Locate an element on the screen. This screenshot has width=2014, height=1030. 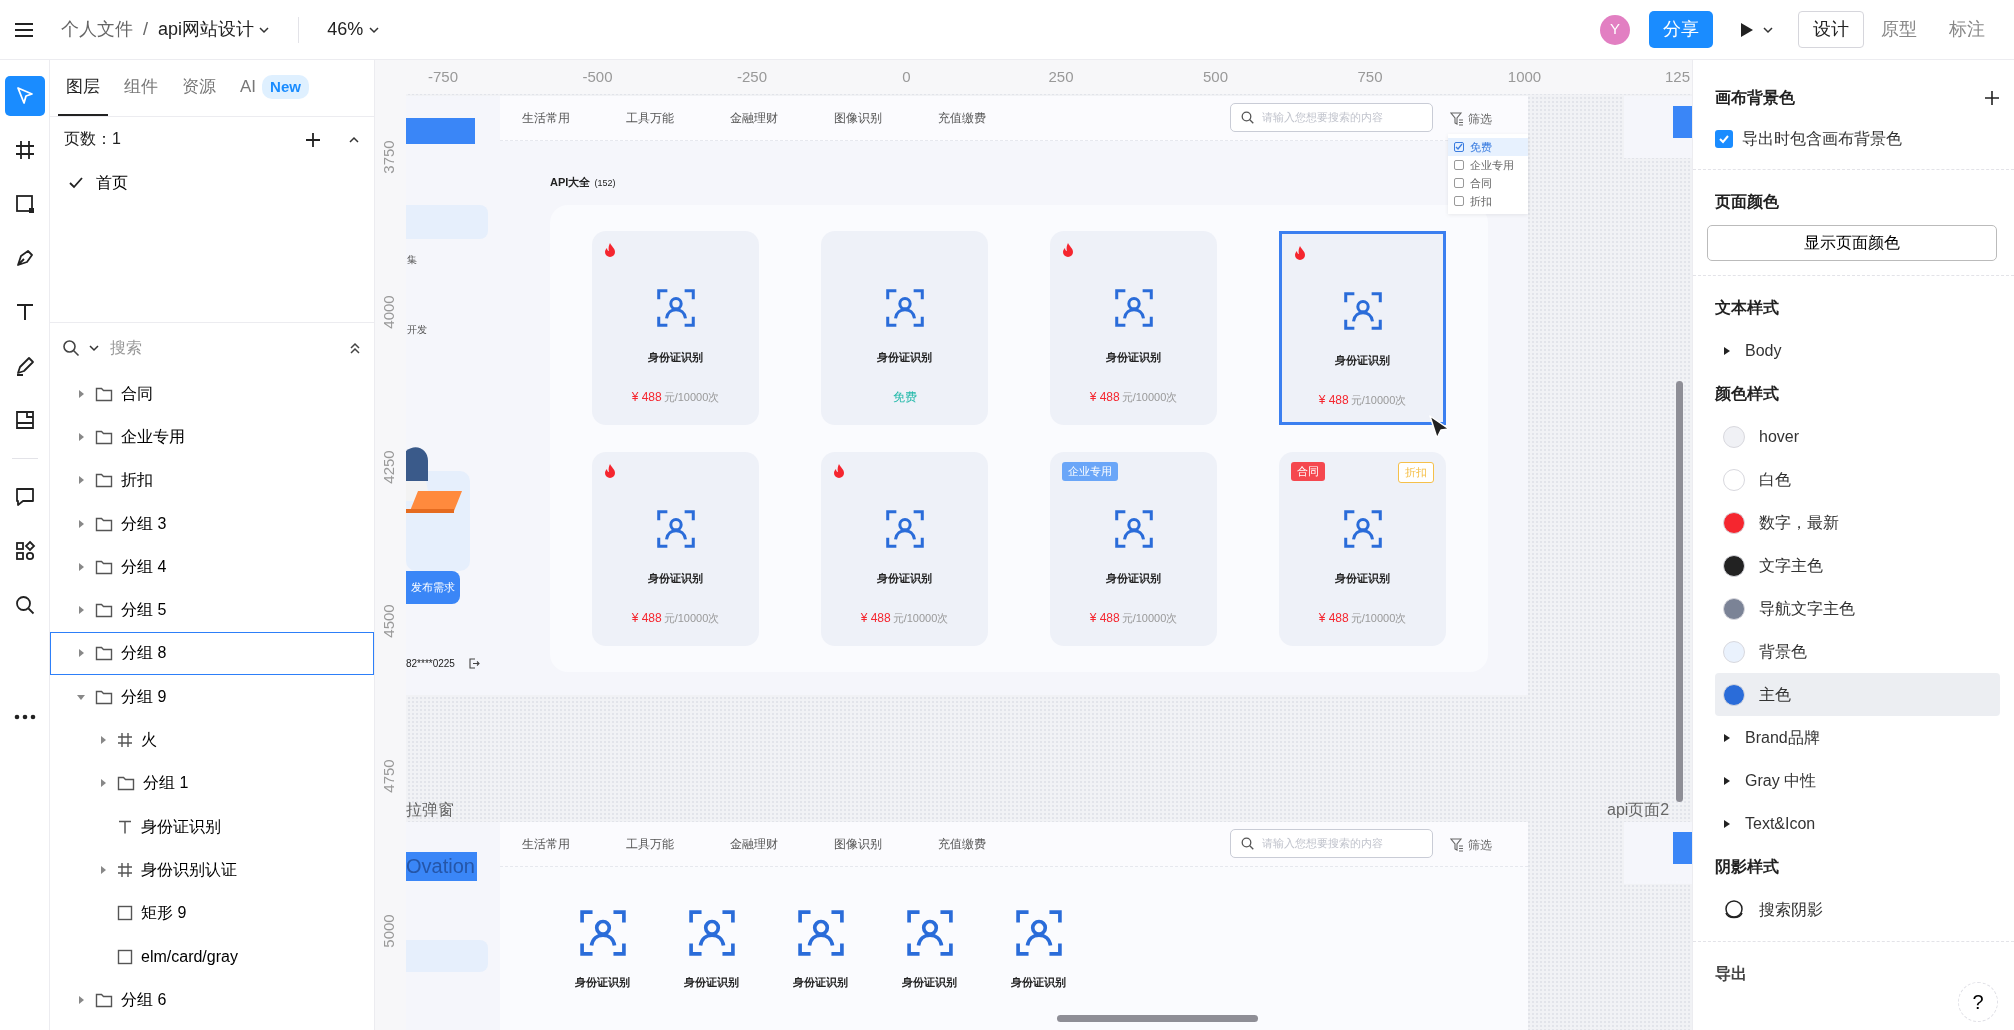
api-card: 企业专用 身份证识别 ¥ 488 元/10000次 is located at coordinates (1133, 549).